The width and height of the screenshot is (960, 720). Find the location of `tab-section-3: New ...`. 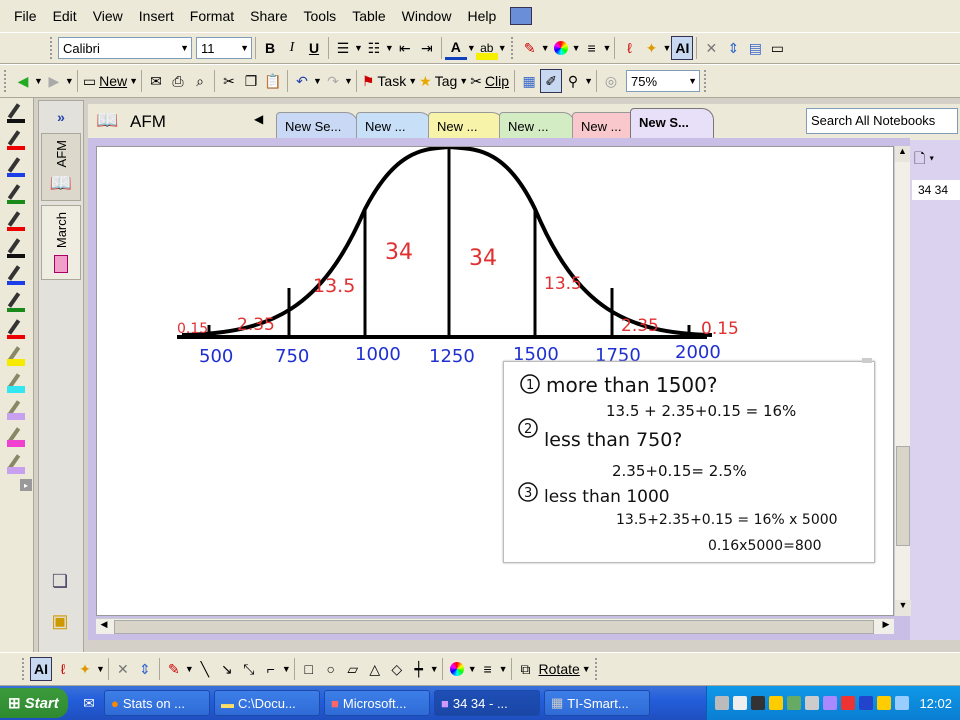

tab-section-3: New ... is located at coordinates (466, 126).